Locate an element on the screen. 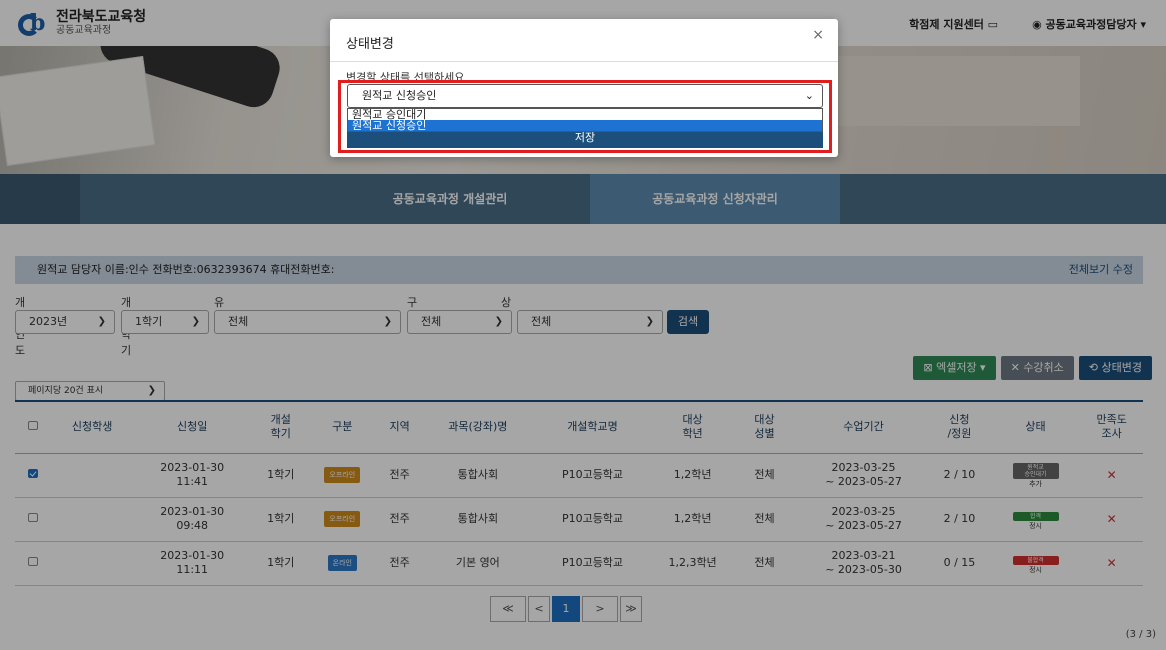 This screenshot has width=1166, height=650. close-icon: × is located at coordinates (818, 35).